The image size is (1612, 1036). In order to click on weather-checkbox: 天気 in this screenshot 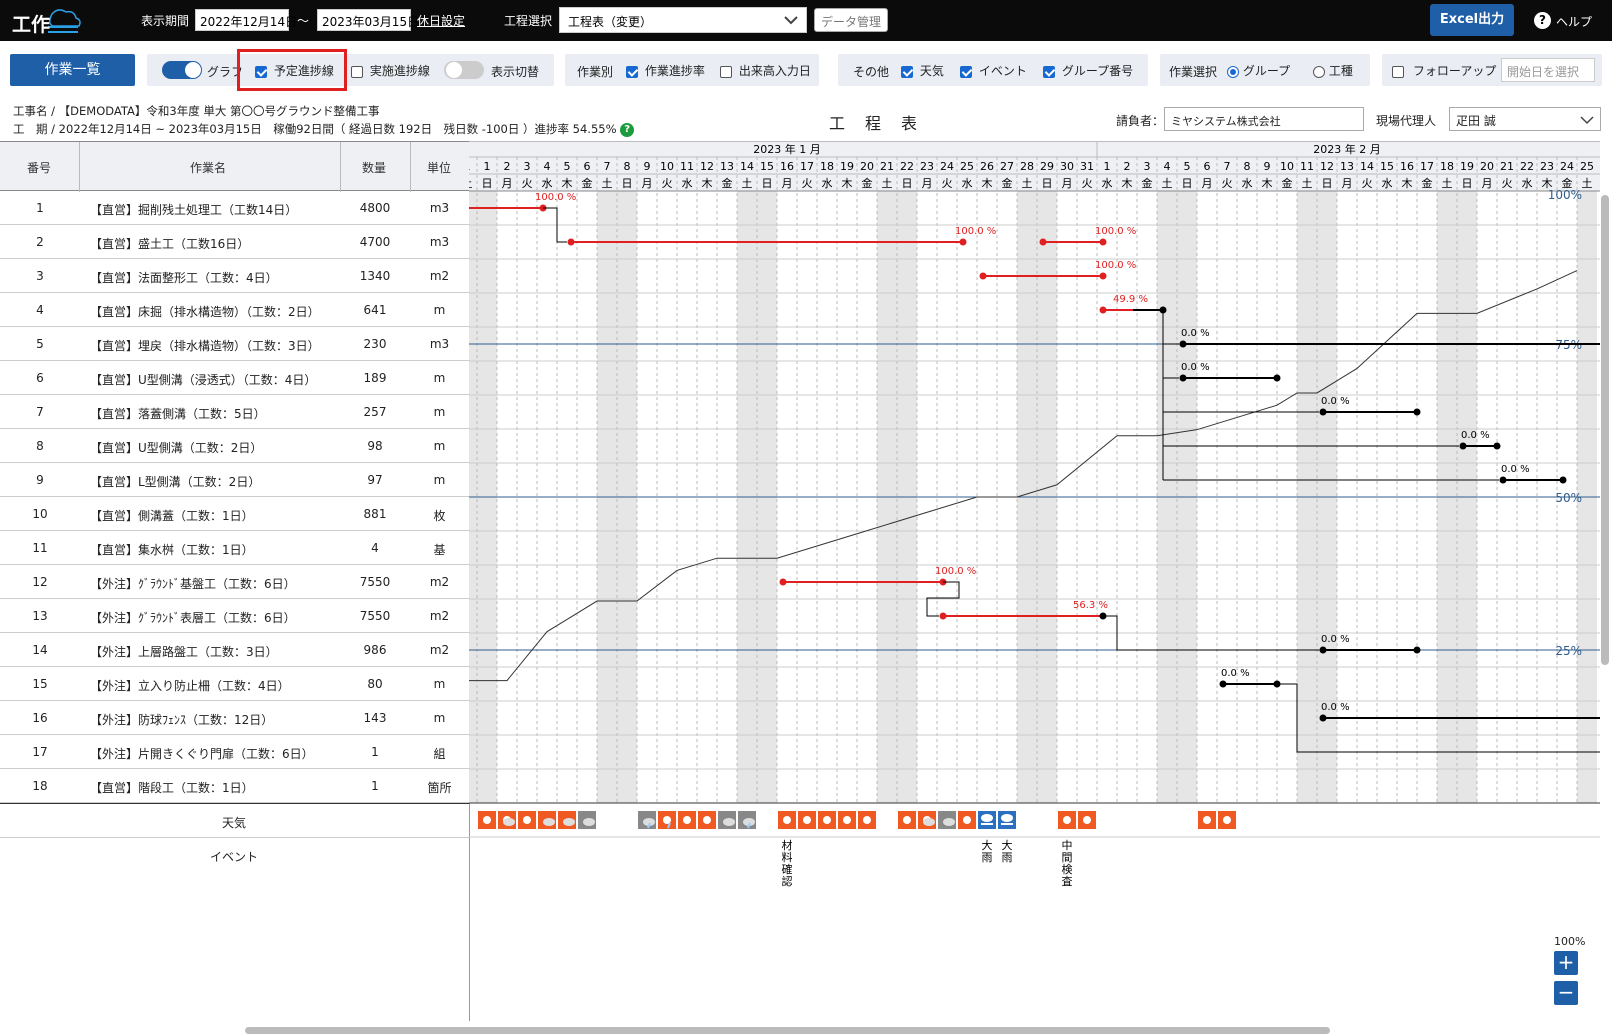, I will do `click(922, 70)`.